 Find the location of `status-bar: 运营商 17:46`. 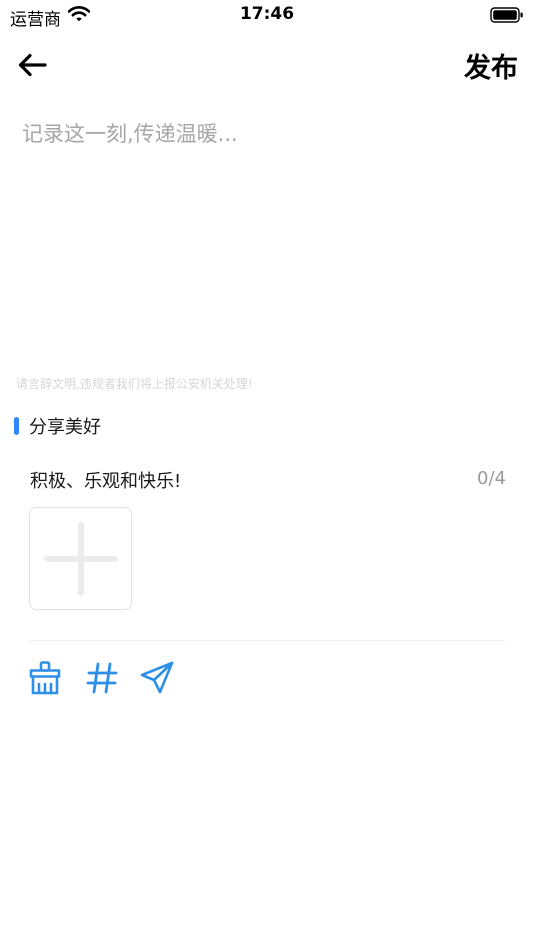

status-bar: 运营商 17:46 is located at coordinates (267, 16).